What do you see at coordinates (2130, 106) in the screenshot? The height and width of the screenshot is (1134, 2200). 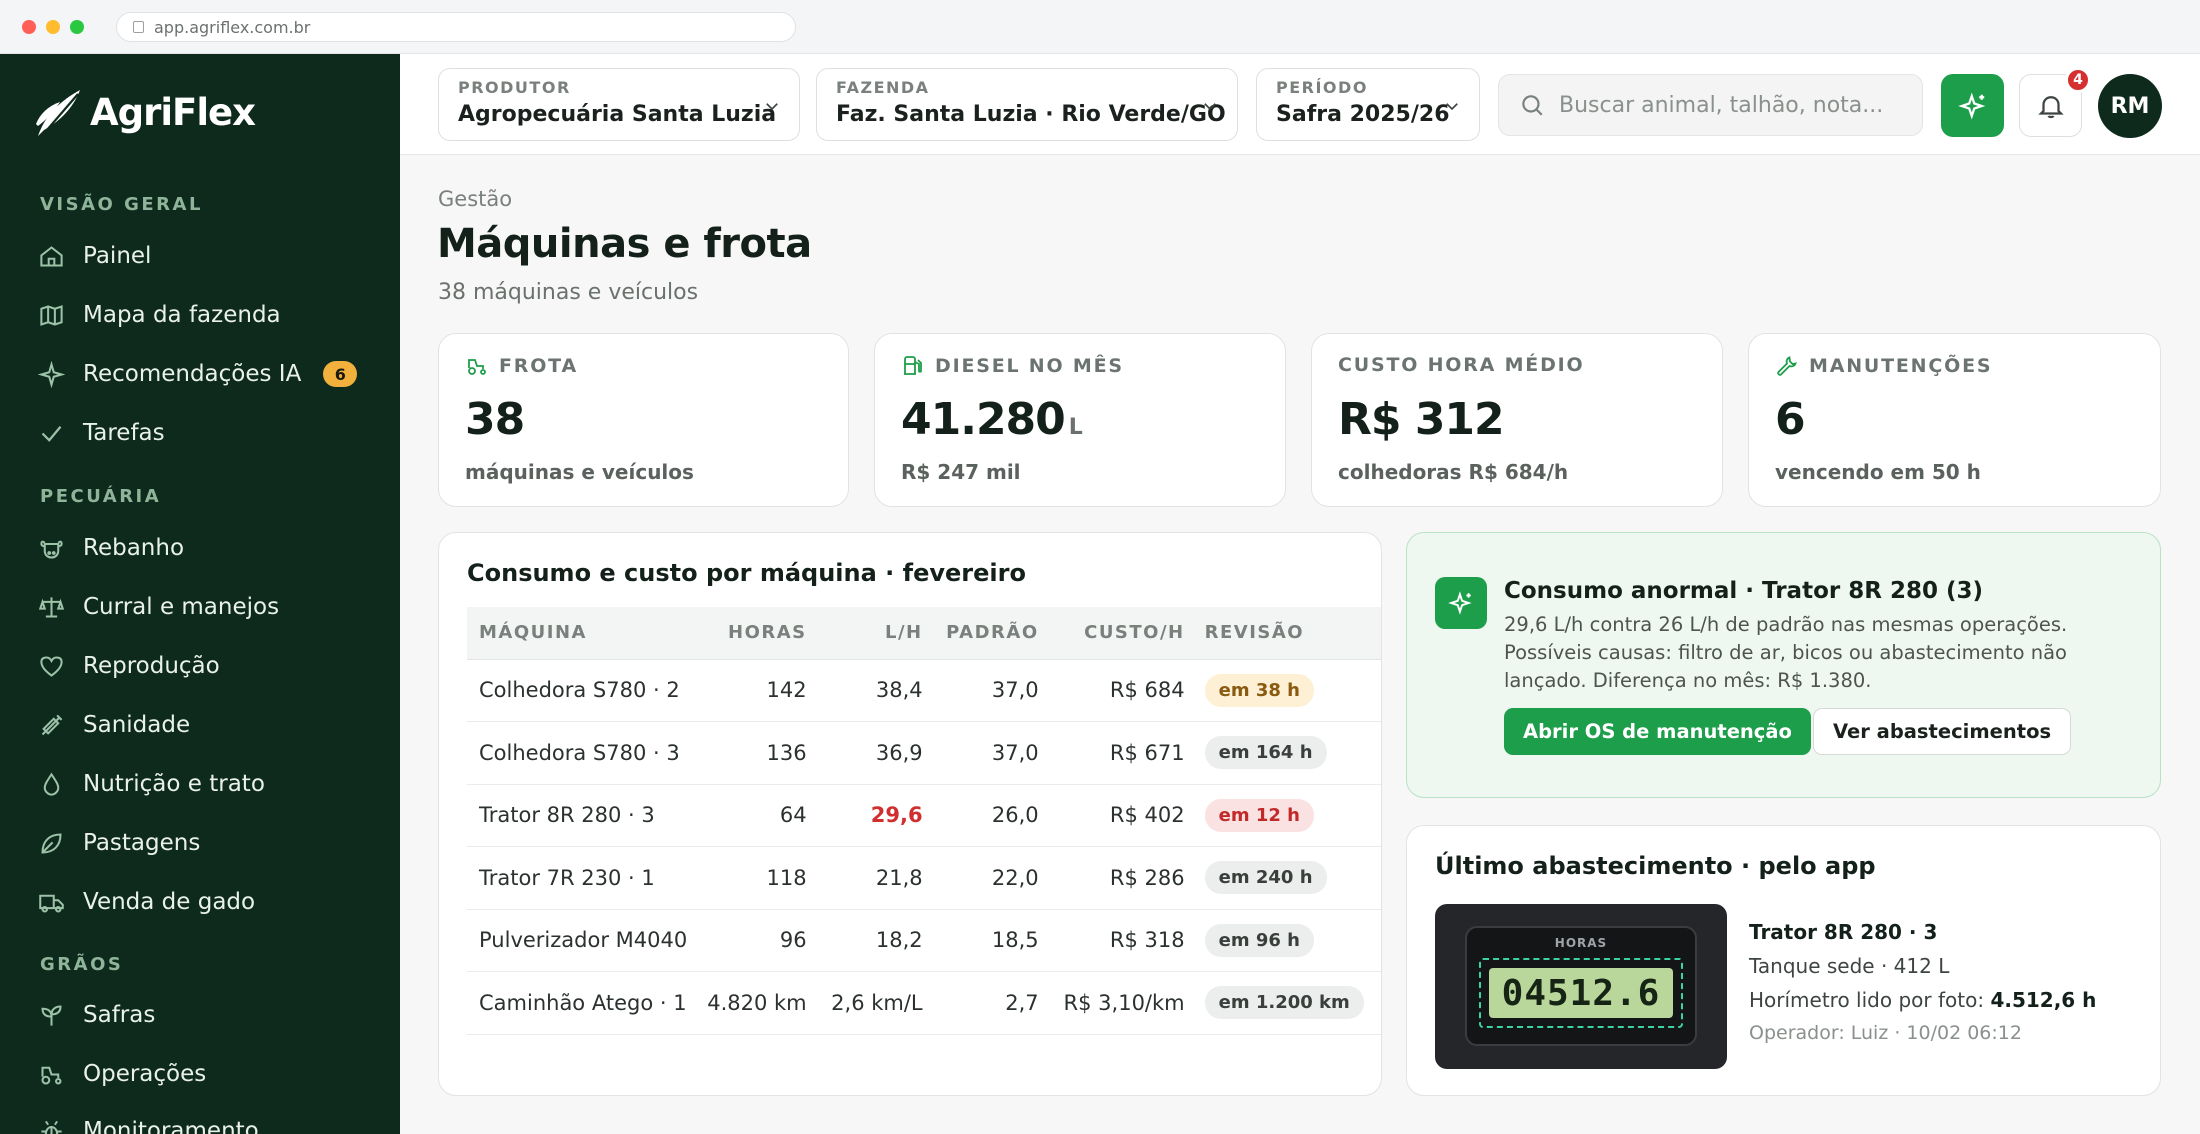 I see `user-avatar: RM` at bounding box center [2130, 106].